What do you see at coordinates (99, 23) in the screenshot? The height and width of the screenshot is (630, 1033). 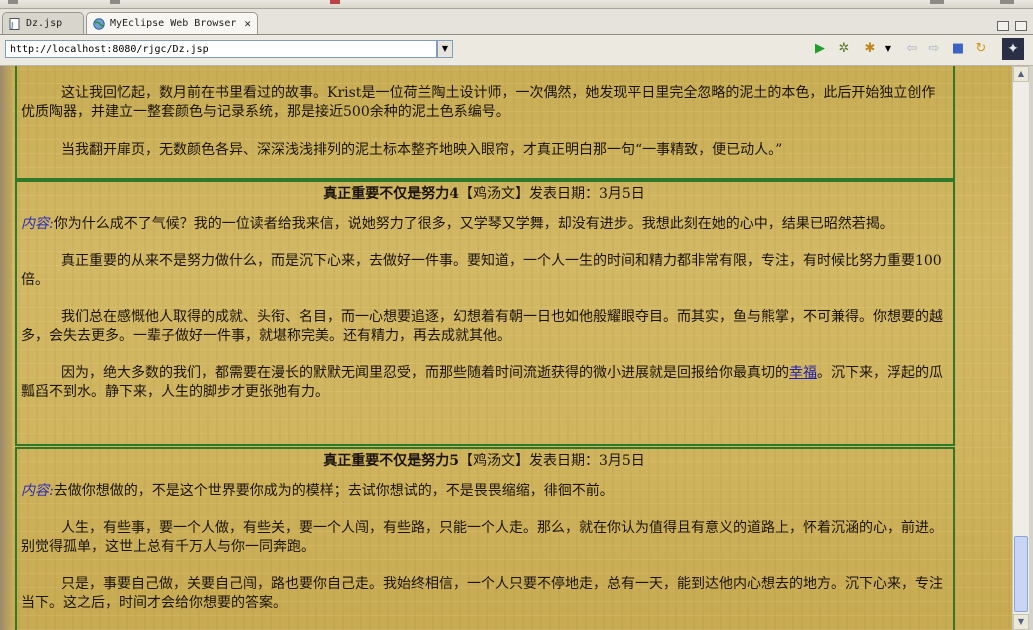 I see `globe-icon` at bounding box center [99, 23].